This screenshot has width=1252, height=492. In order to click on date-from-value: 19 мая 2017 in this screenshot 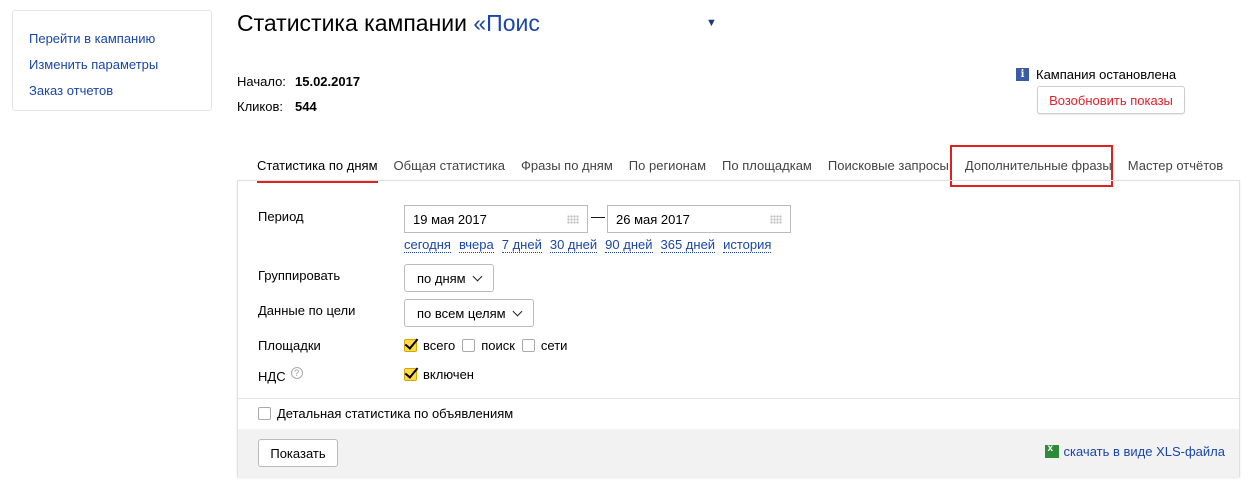, I will do `click(450, 219)`.